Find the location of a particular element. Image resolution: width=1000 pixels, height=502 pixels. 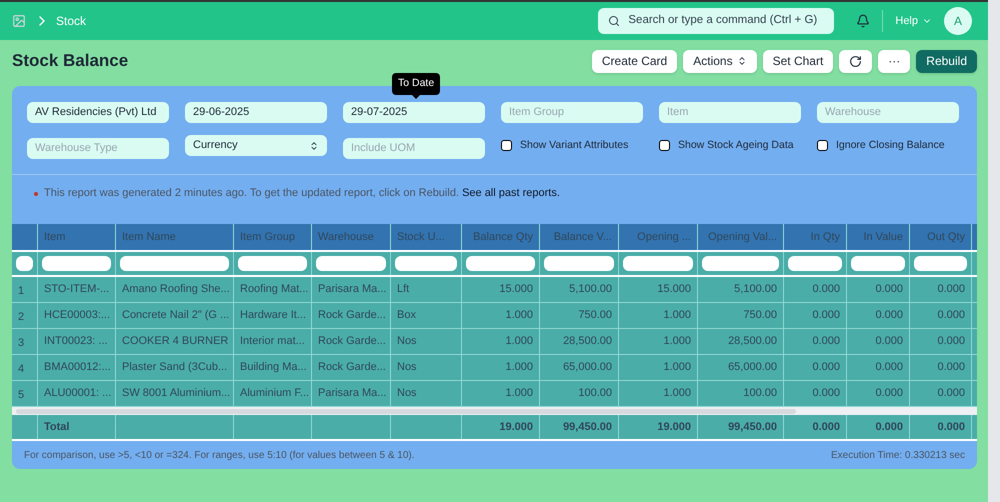

refresh-button is located at coordinates (855, 61).